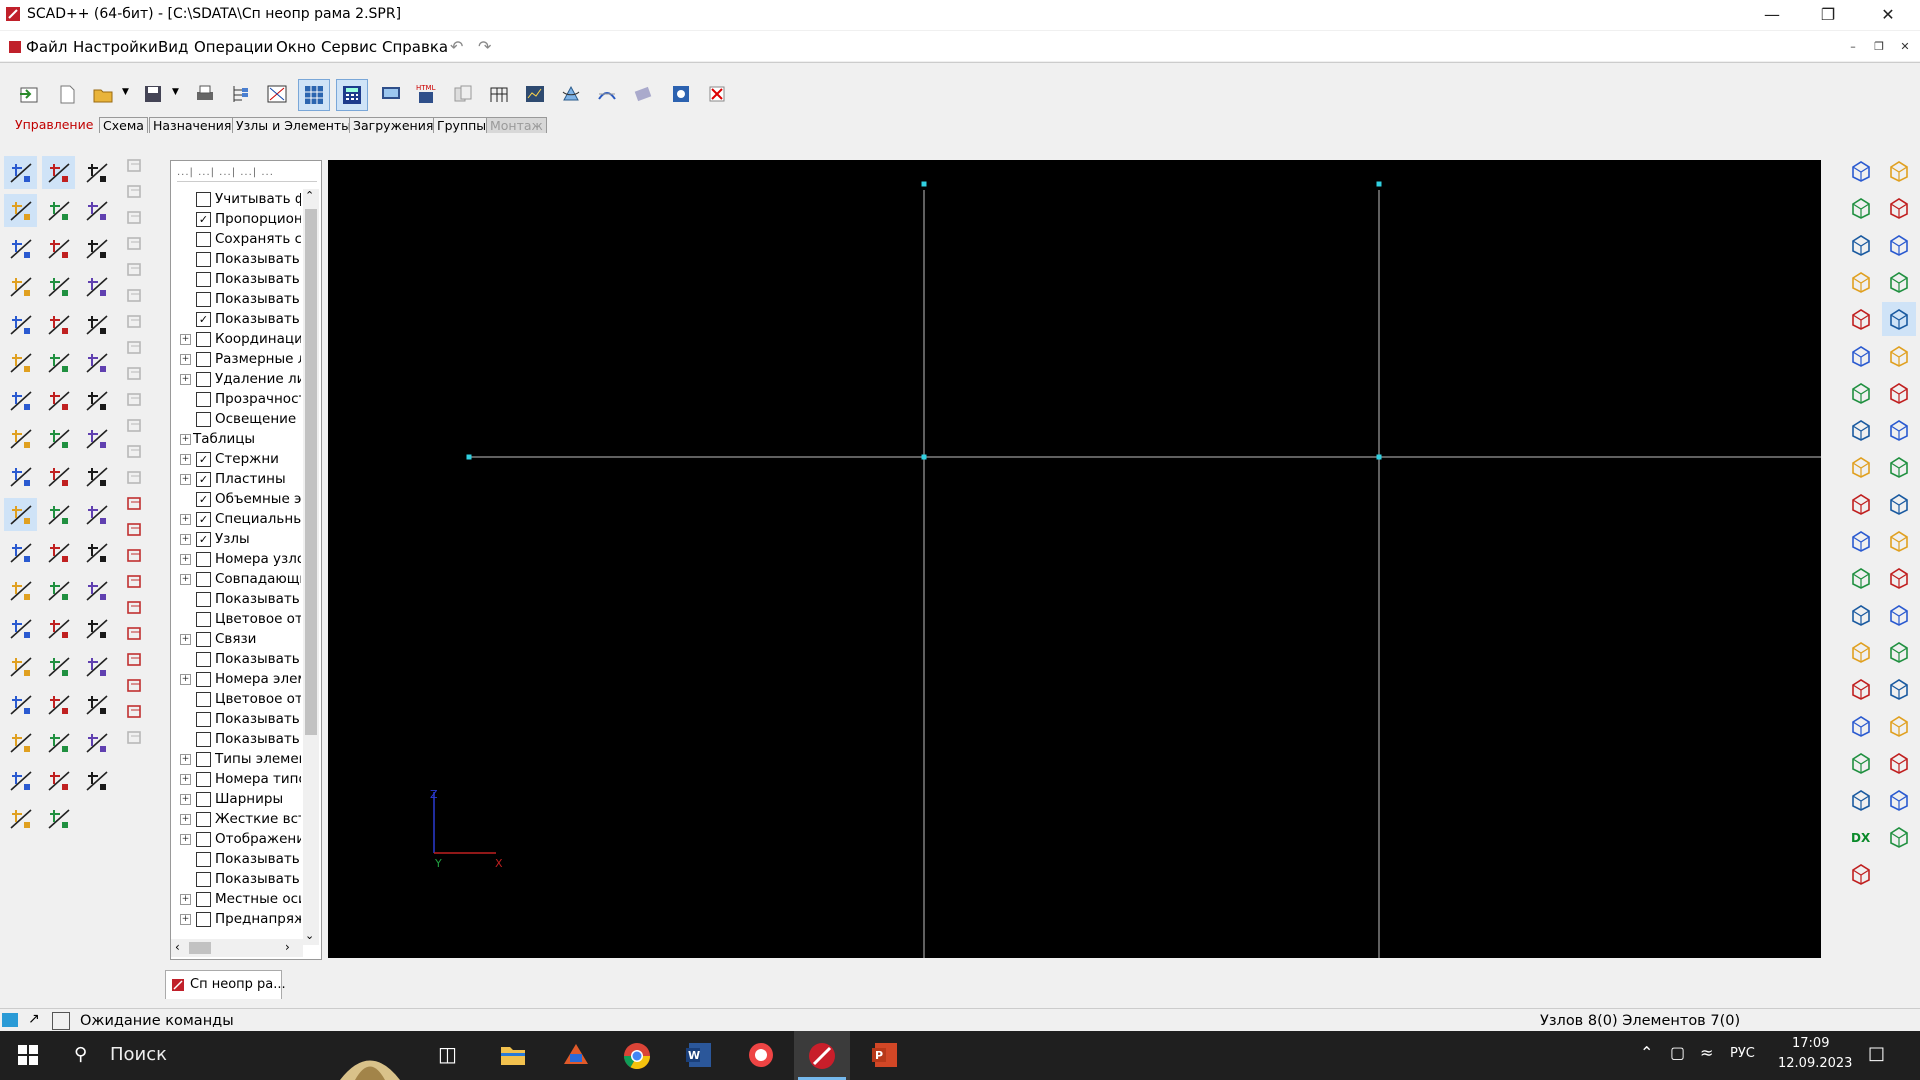 The width and height of the screenshot is (1920, 1080). What do you see at coordinates (115, 47) in the screenshot?
I see `menu-settings: Настройки` at bounding box center [115, 47].